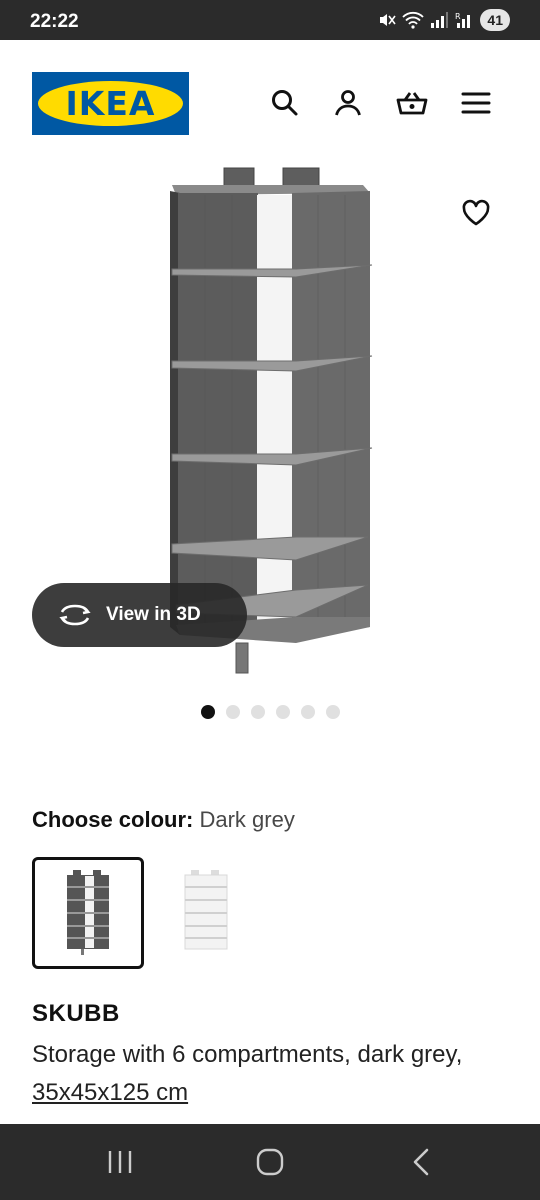  What do you see at coordinates (113, 819) in the screenshot?
I see `choose-colour-heading: Choose colour:` at bounding box center [113, 819].